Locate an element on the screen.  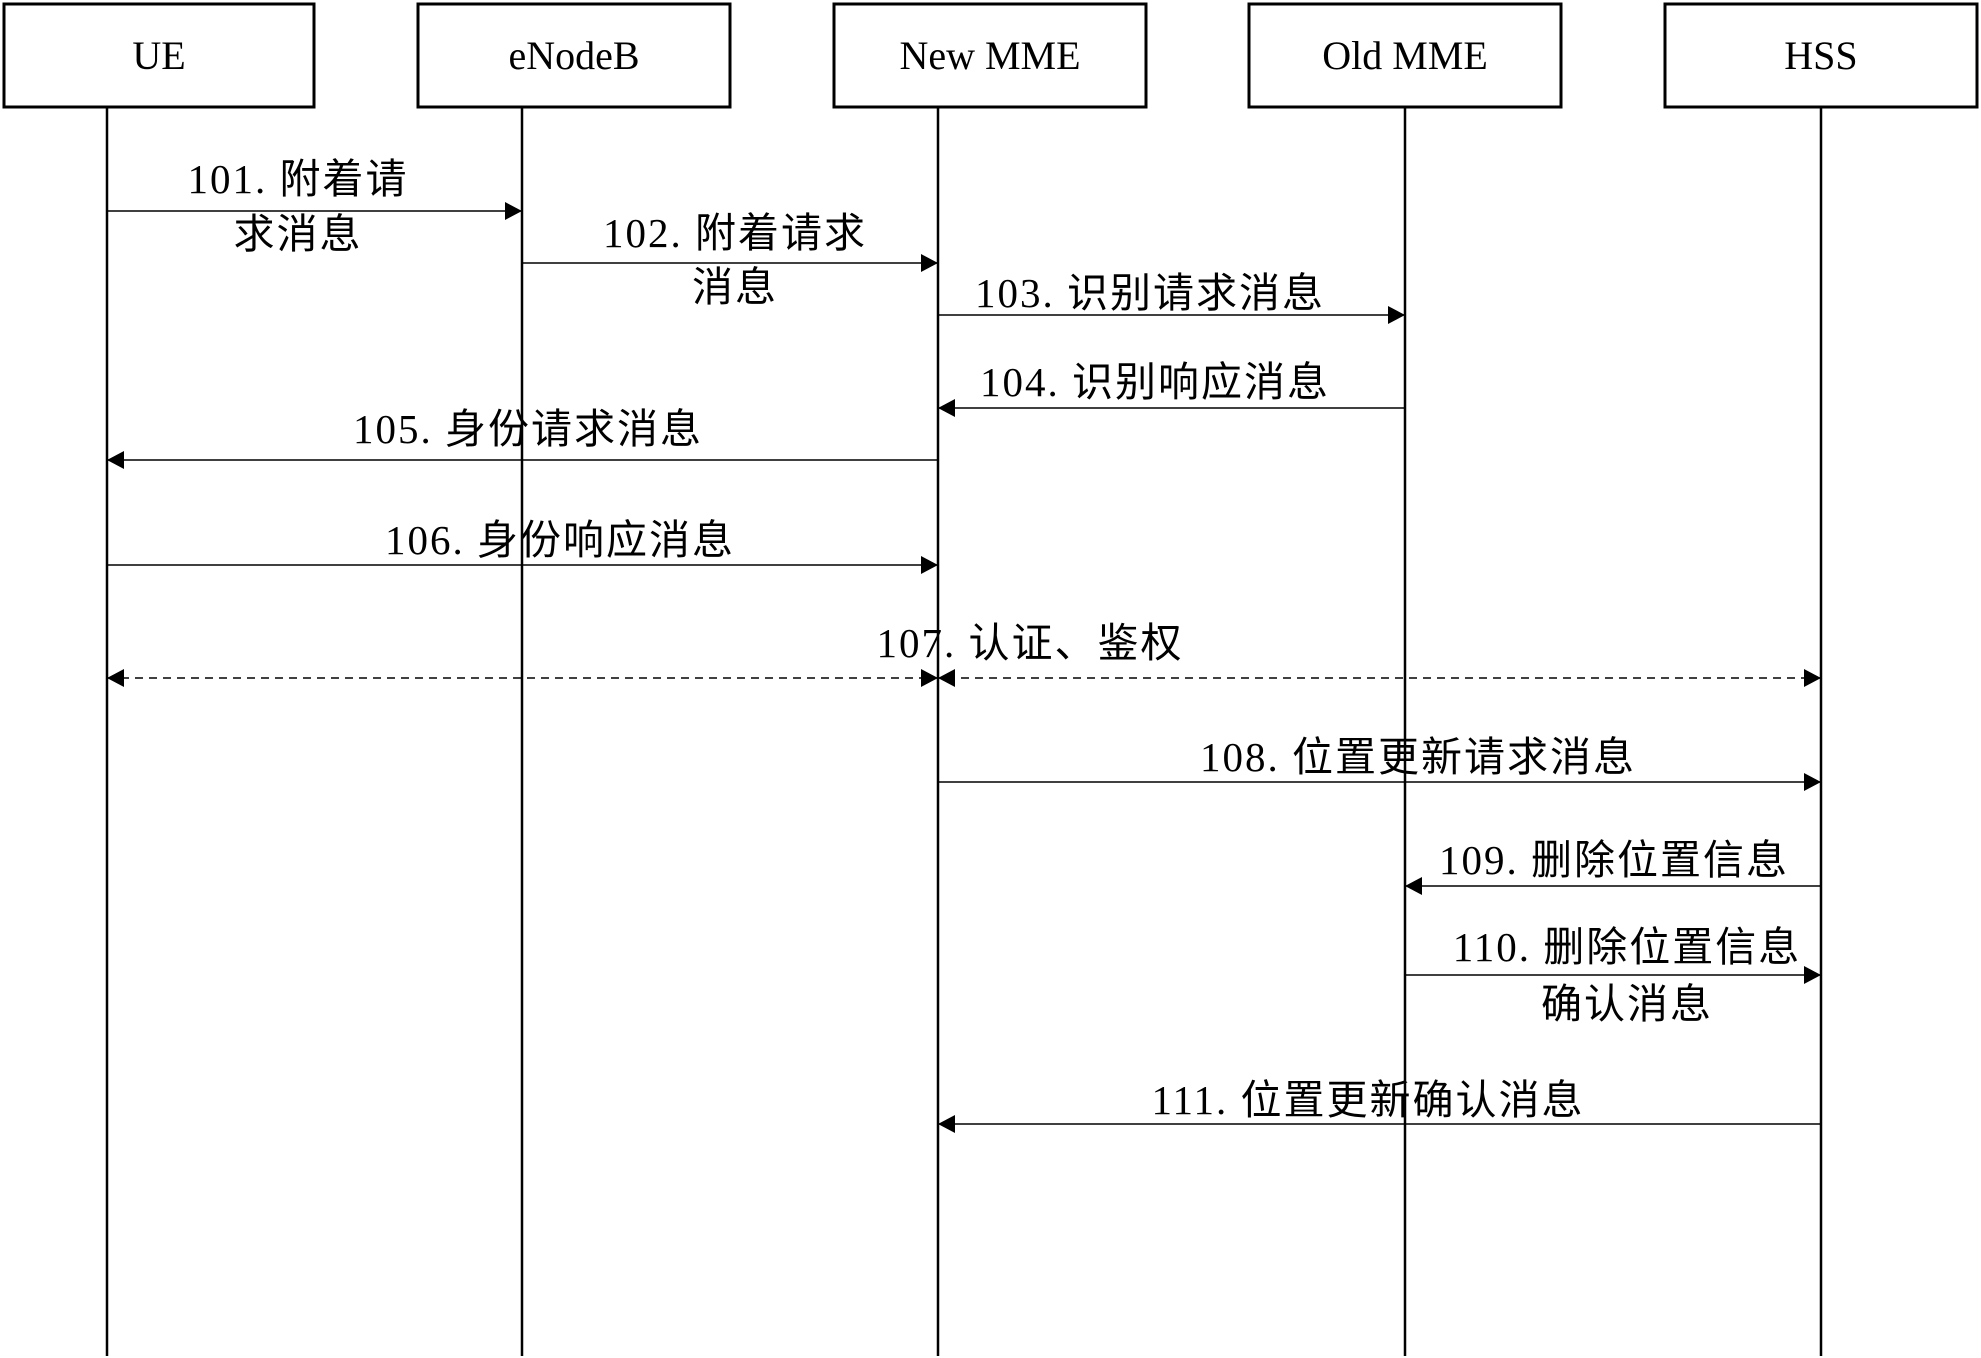
message-label: 102. 附着请求 is located at coordinates (735, 233).